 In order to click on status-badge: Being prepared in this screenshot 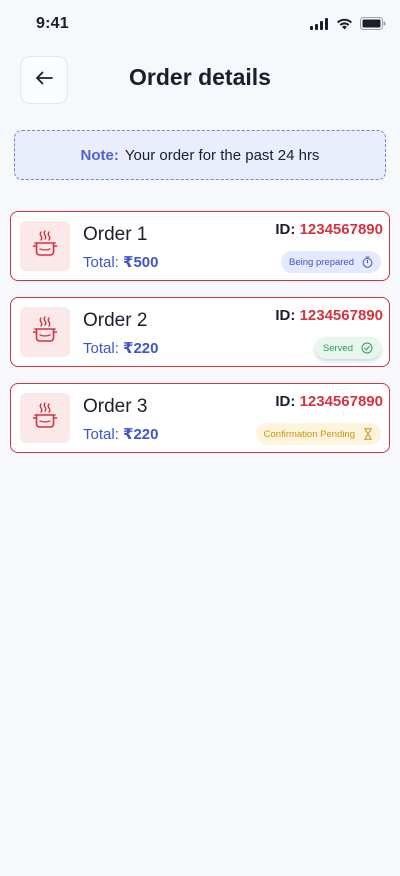, I will do `click(331, 262)`.